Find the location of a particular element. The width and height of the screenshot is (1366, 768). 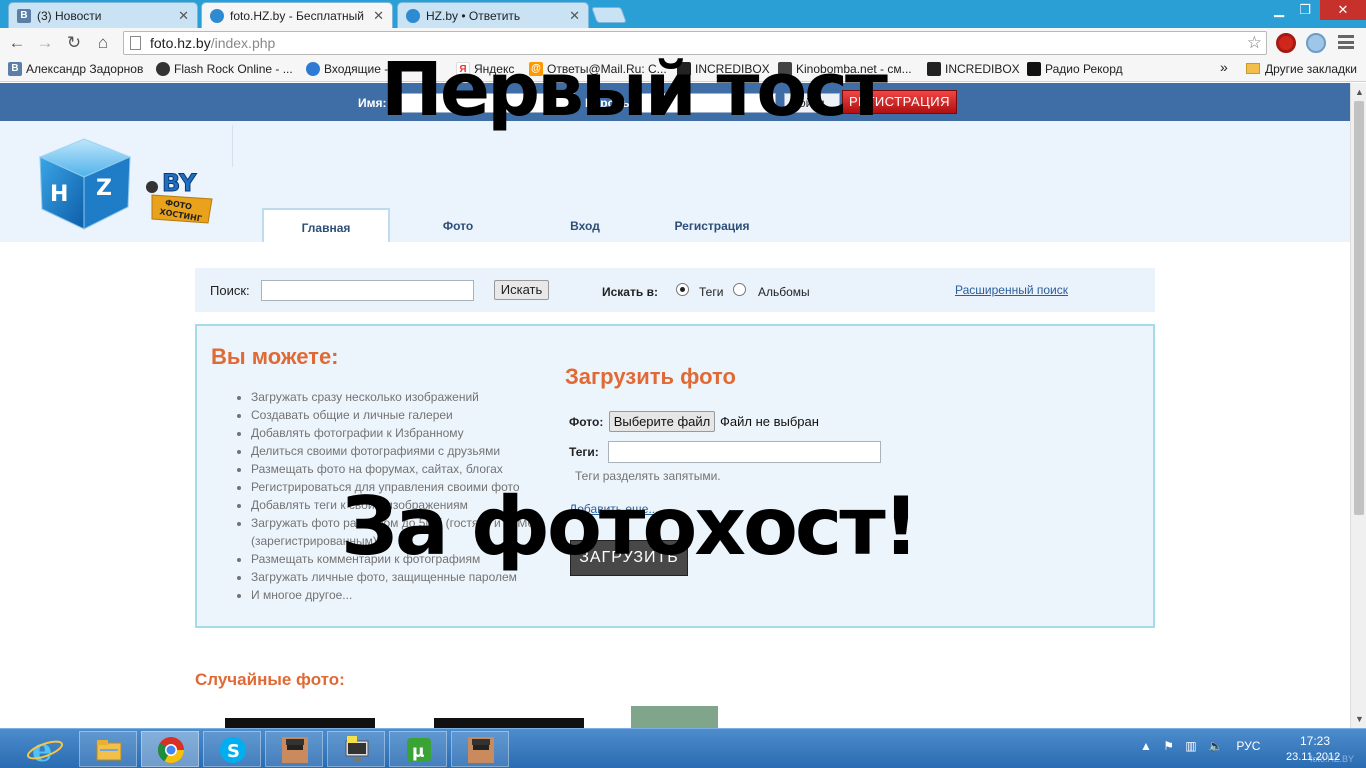

features-title: Вы можете: is located at coordinates (275, 356).